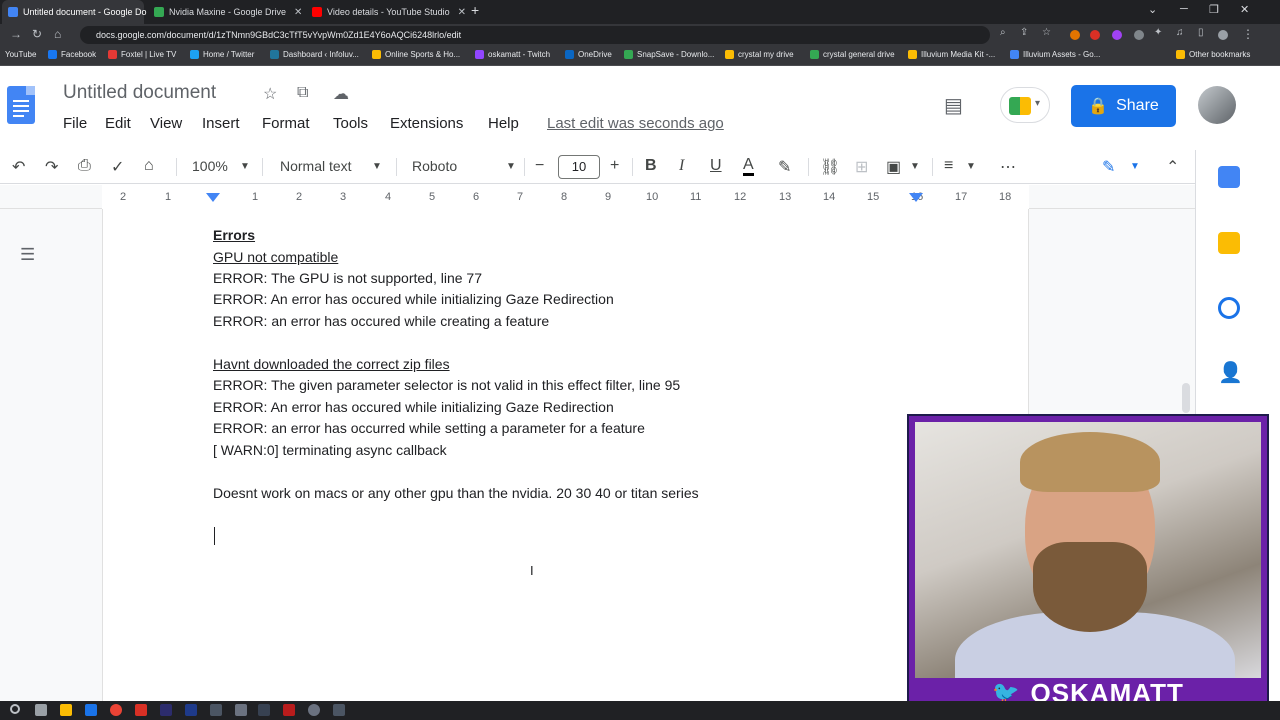 Image resolution: width=1280 pixels, height=720 pixels. Describe the element at coordinates (1024, 32) in the screenshot. I see `share-page-icon: ⇪` at that location.